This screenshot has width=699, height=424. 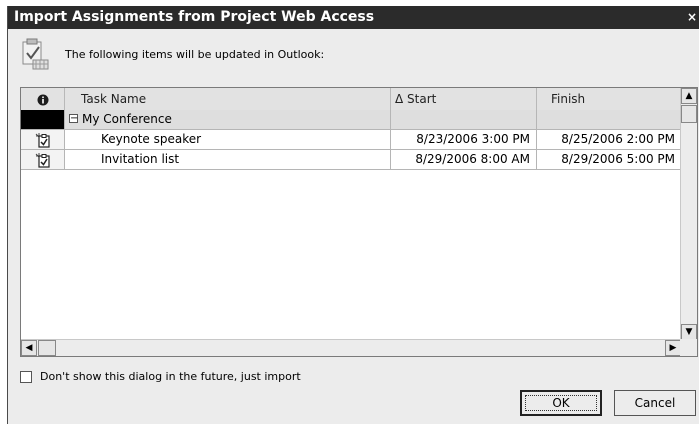 What do you see at coordinates (464, 159) in the screenshot?
I see `task-start-cell: 8/29/2006 8:00 AM` at bounding box center [464, 159].